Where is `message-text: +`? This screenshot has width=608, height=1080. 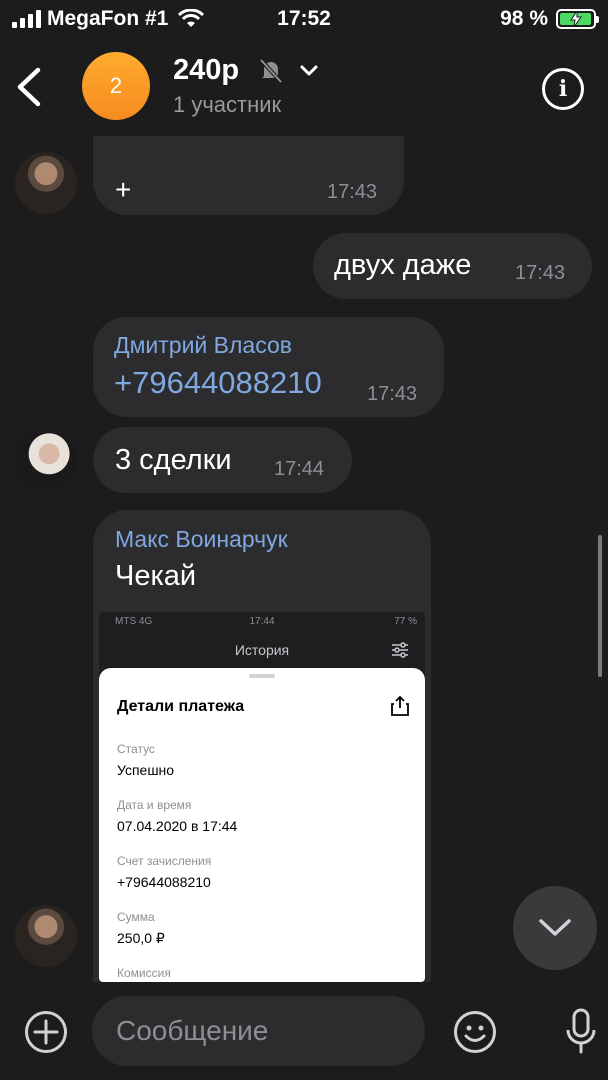 message-text: + is located at coordinates (123, 189).